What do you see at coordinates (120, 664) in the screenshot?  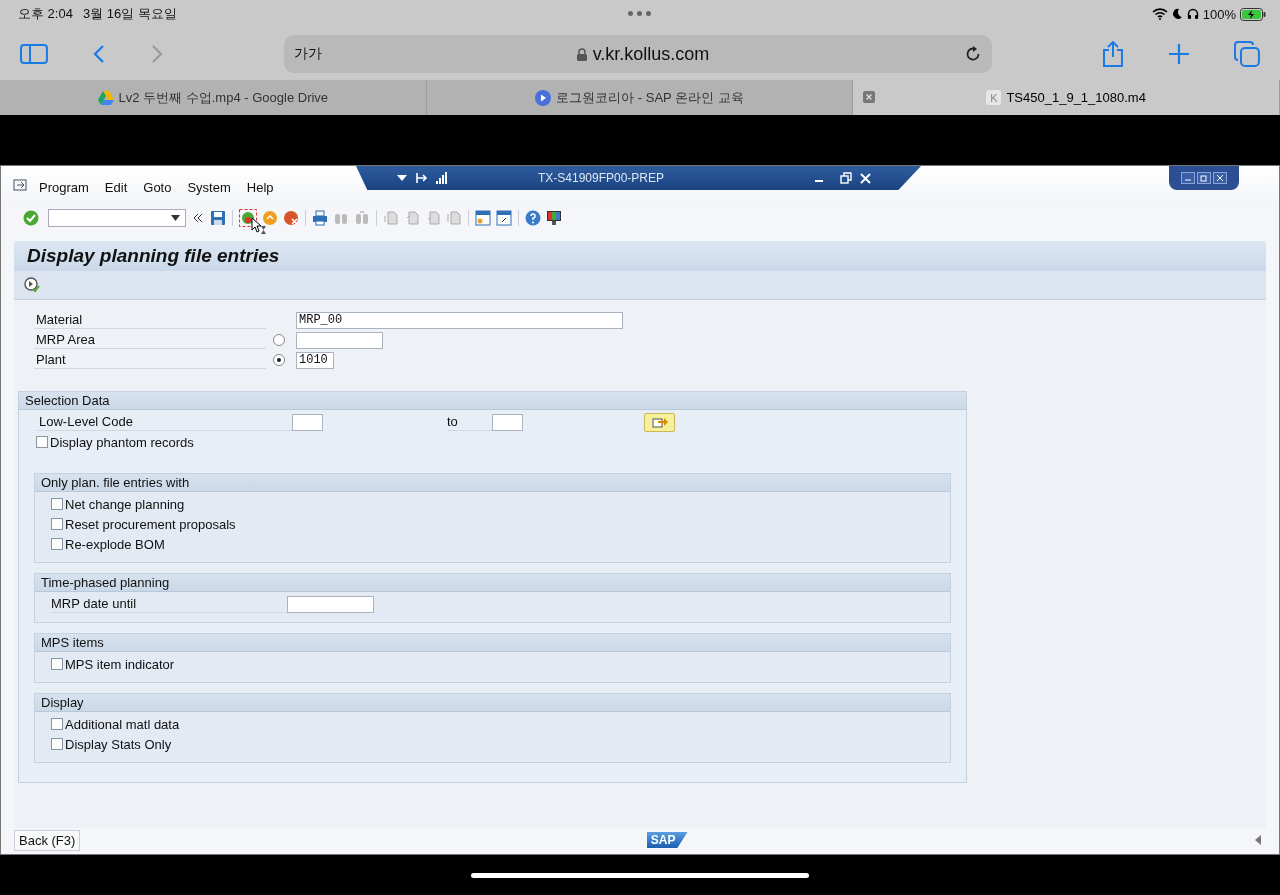 I see `checkbox-label: MPS item indicator` at bounding box center [120, 664].